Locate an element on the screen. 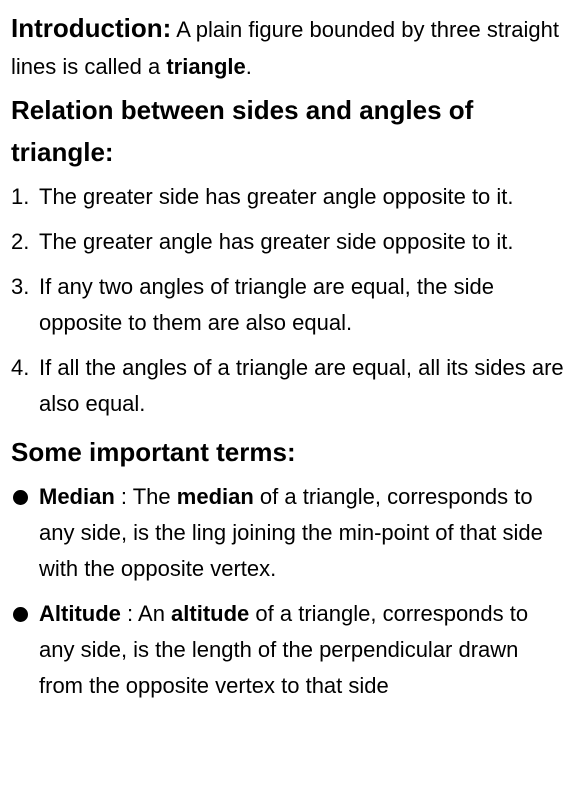 The height and width of the screenshot is (797, 579). list-number: 1. is located at coordinates (20, 196).